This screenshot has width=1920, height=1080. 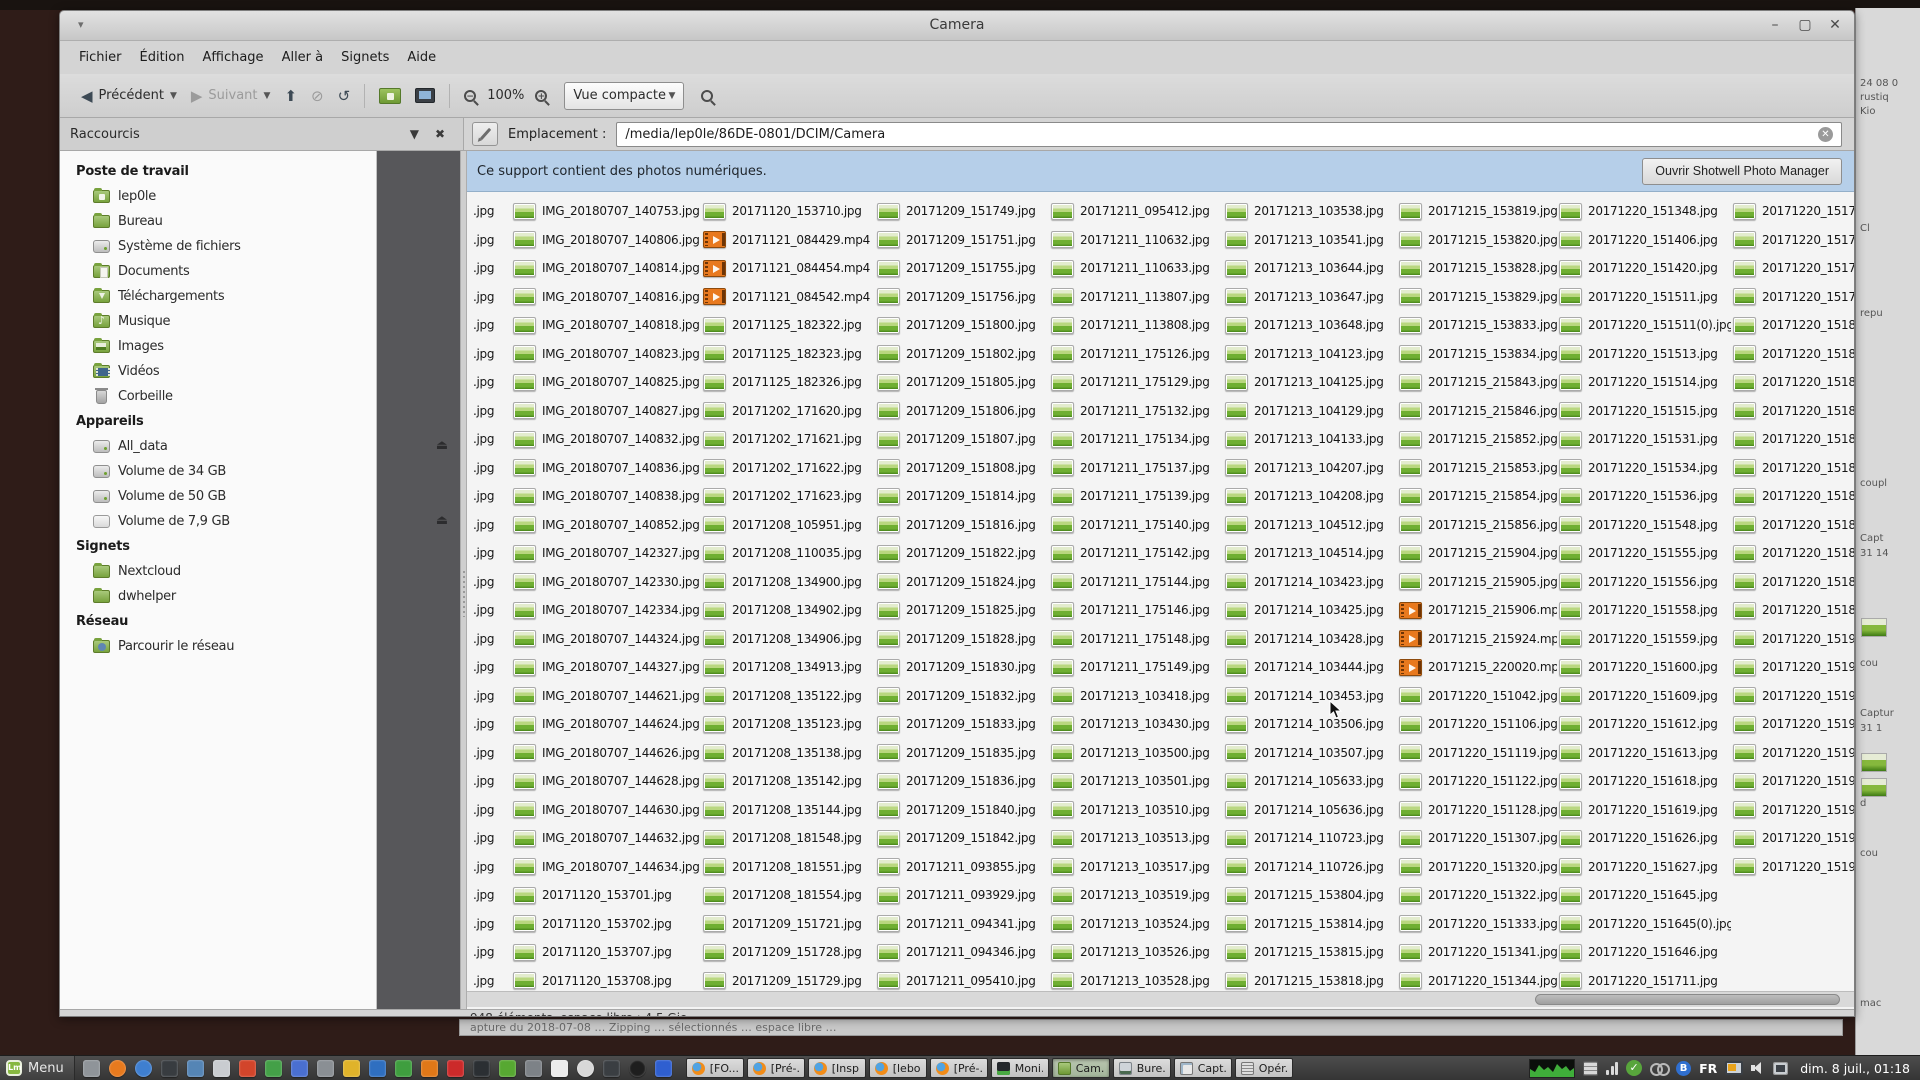 I want to click on maximize-button: ▢, so click(x=1805, y=25).